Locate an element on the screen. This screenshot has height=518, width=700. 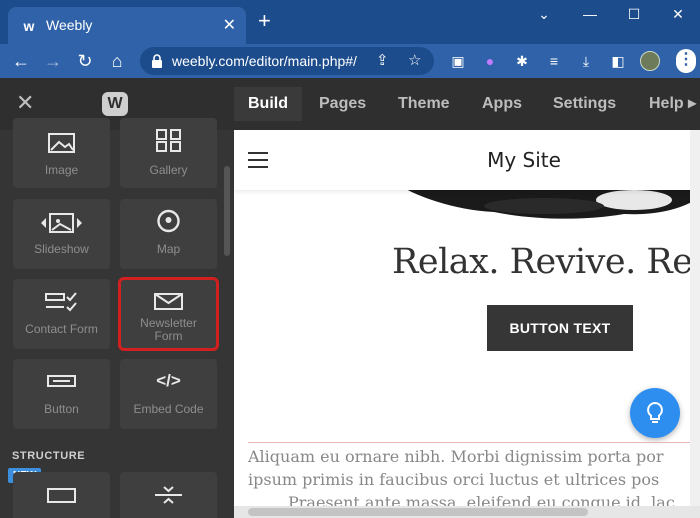
envelope-icon is located at coordinates (168, 301).